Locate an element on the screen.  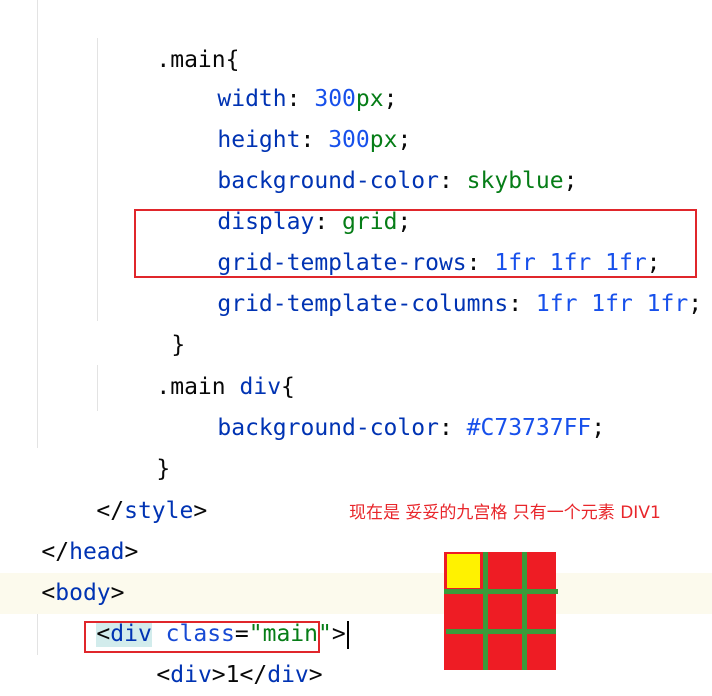
css-value: skyblue is located at coordinates (515, 181).